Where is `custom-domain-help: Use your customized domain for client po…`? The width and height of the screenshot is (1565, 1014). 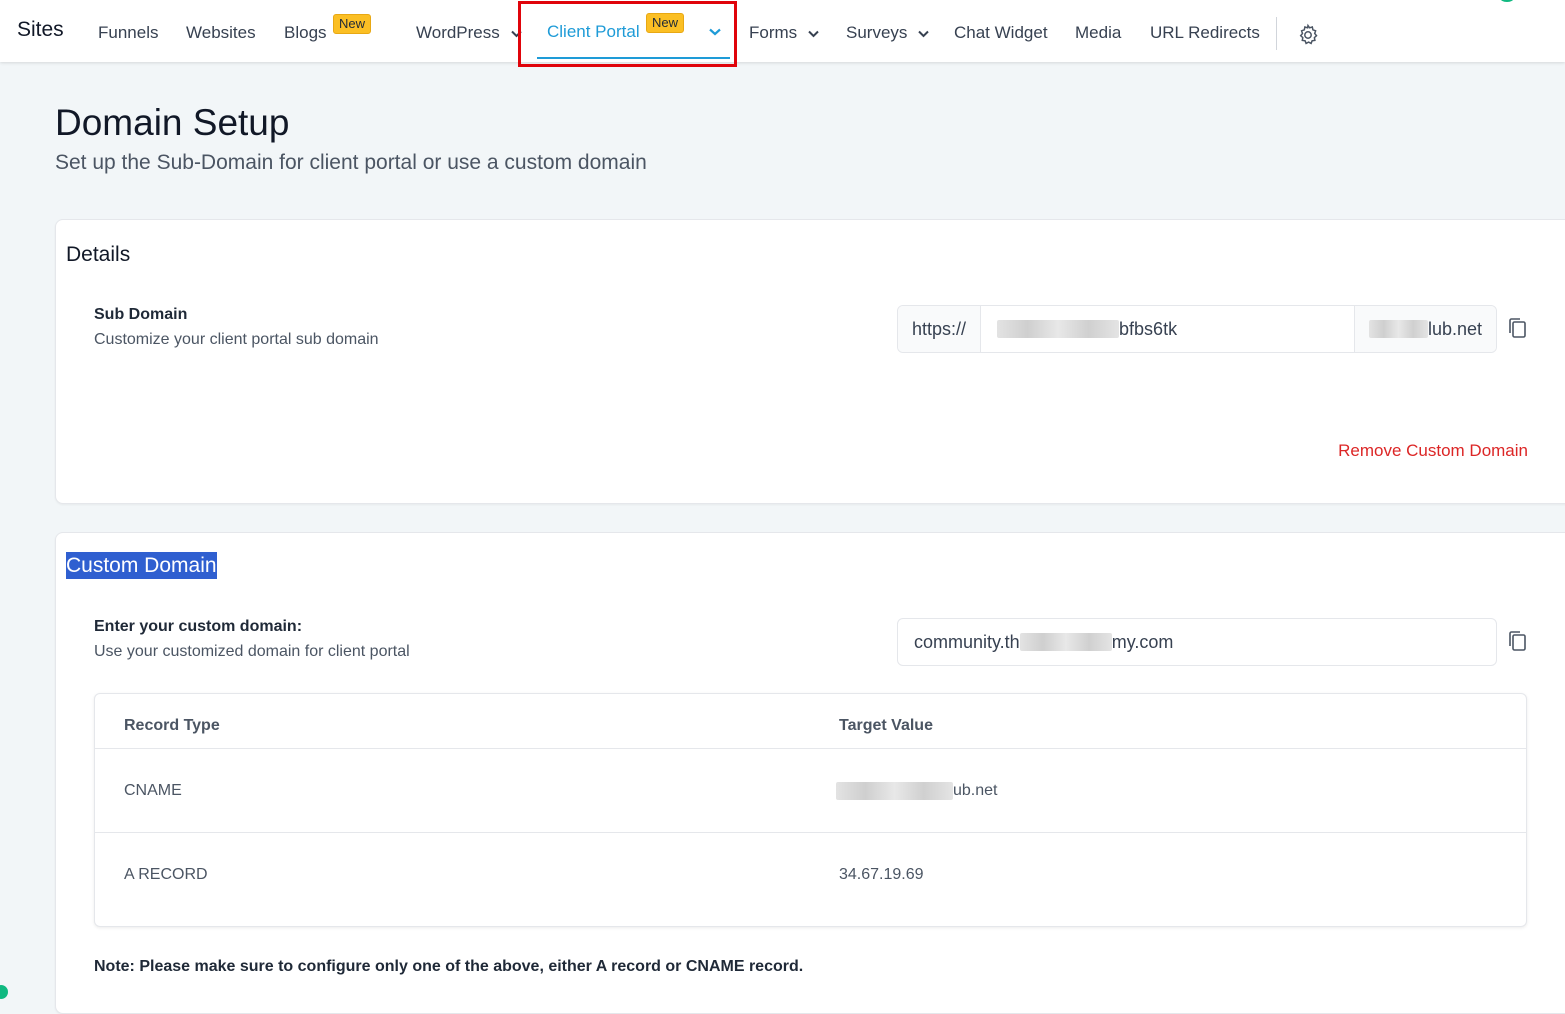 custom-domain-help: Use your customized domain for client po… is located at coordinates (252, 651).